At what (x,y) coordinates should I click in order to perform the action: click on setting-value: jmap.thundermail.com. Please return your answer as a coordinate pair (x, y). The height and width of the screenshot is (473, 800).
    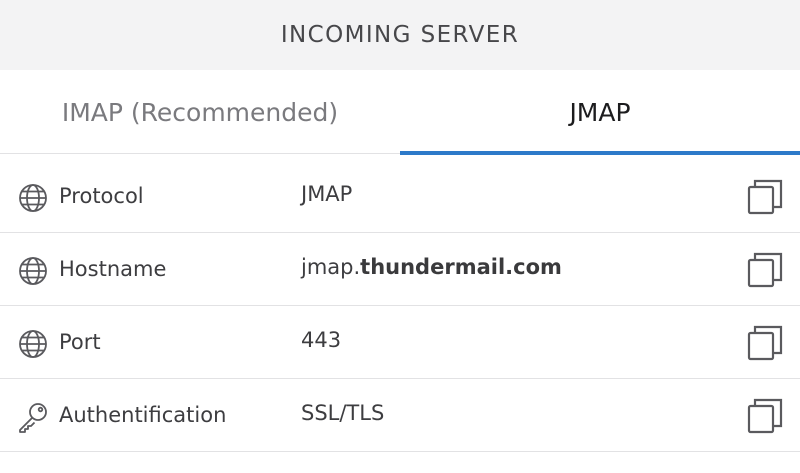
    Looking at the image, I should click on (431, 267).